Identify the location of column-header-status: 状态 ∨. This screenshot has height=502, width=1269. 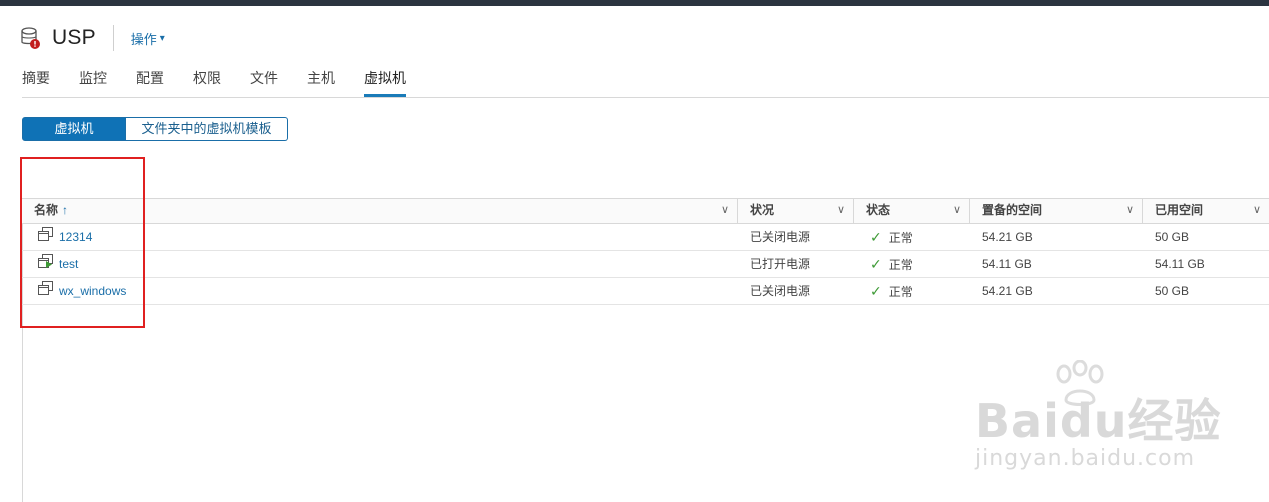
(912, 211).